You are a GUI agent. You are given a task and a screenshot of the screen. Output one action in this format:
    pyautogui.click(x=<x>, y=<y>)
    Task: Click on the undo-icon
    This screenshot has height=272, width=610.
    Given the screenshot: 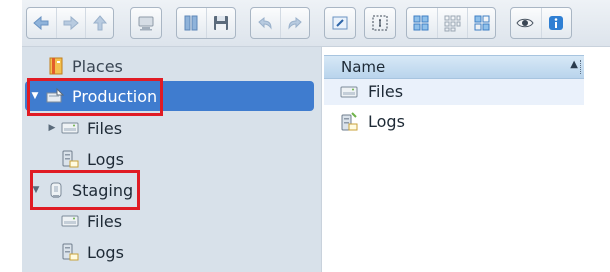 What is the action you would take?
    pyautogui.click(x=265, y=23)
    